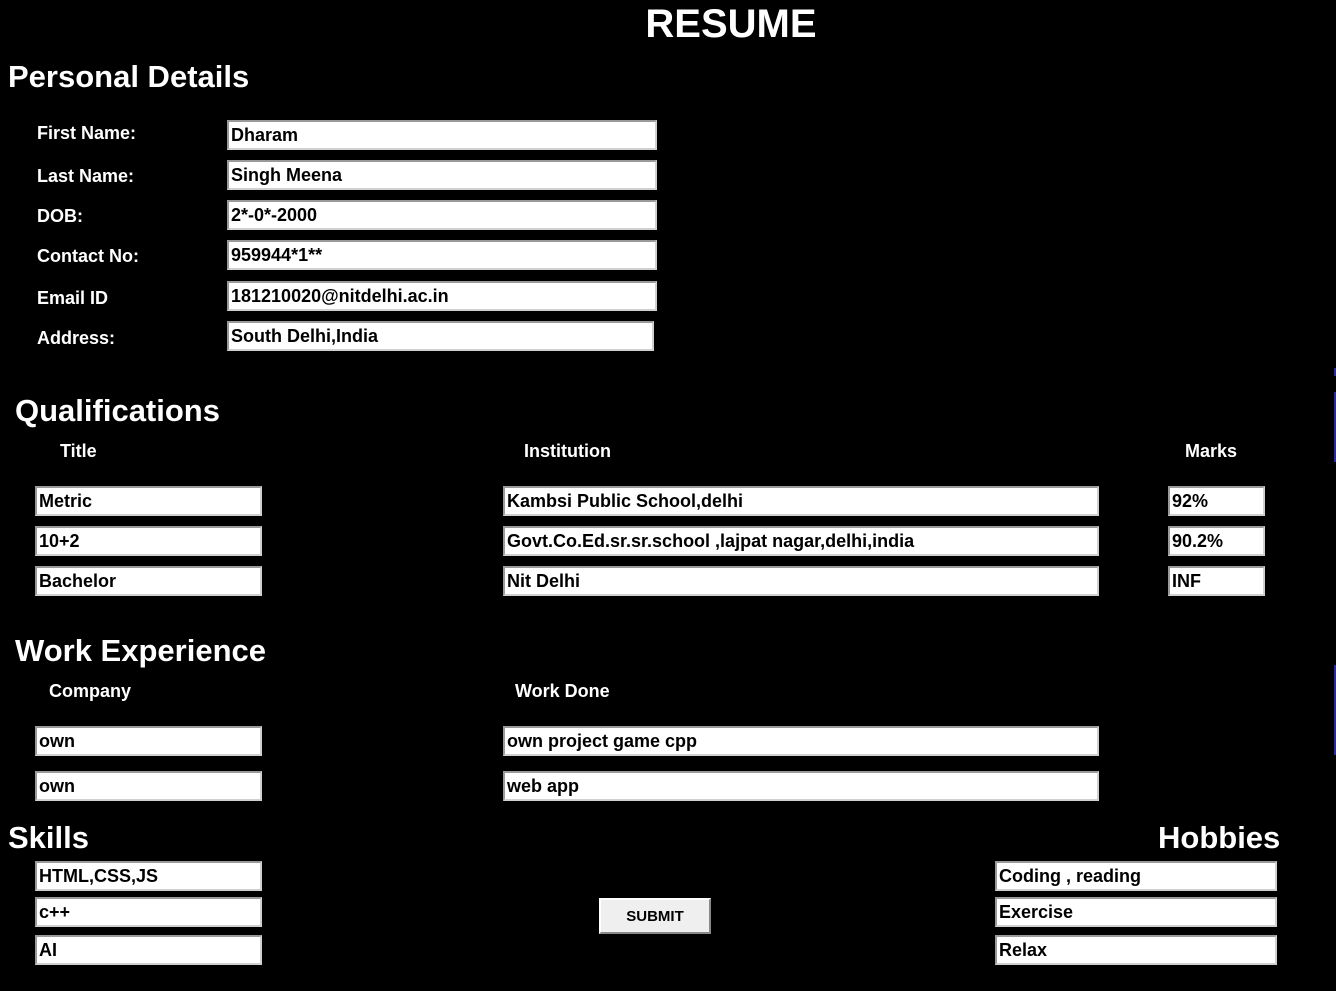 The image size is (1336, 991). What do you see at coordinates (731, 24) in the screenshot?
I see `page-title: RESUME` at bounding box center [731, 24].